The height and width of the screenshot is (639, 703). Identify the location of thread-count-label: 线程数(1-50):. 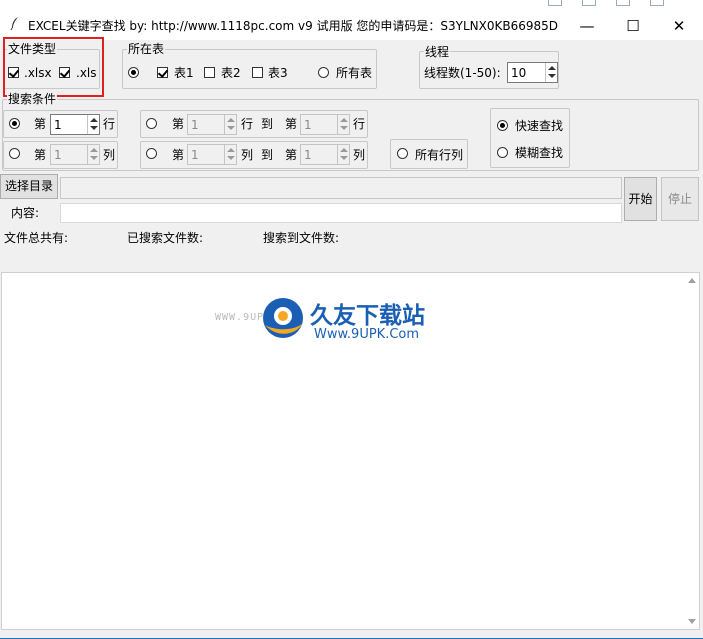
(462, 73).